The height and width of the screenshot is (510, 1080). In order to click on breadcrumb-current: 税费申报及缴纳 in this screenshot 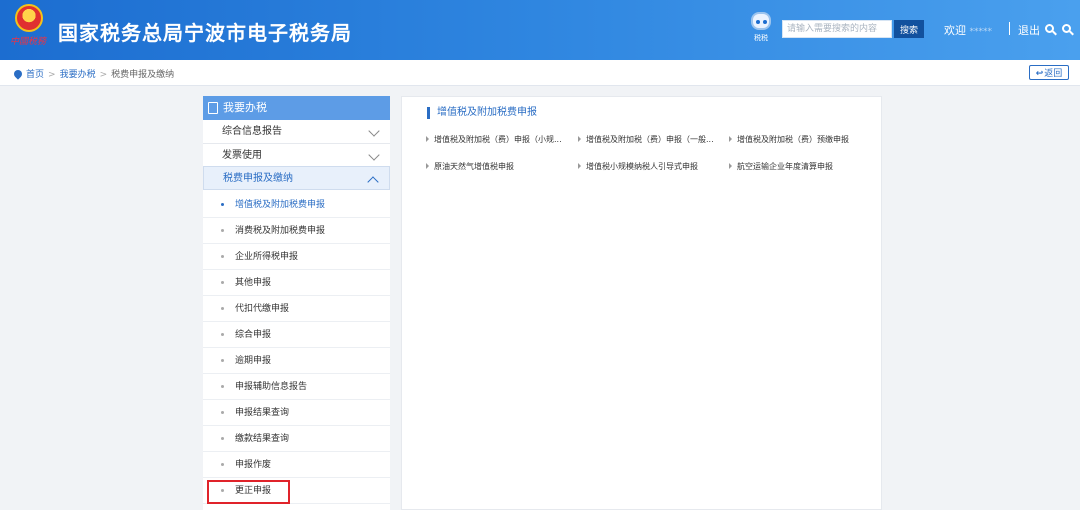, I will do `click(143, 75)`.